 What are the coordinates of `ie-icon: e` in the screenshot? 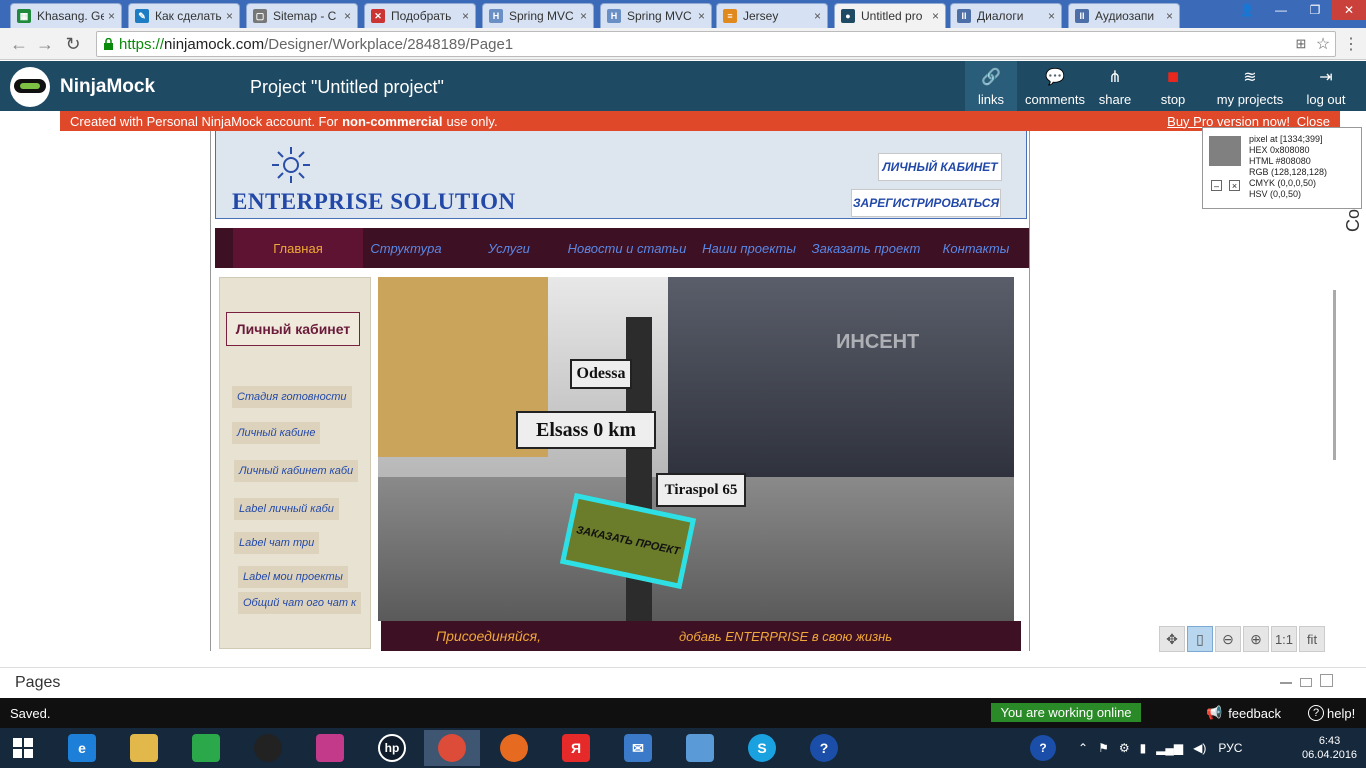 It's located at (82, 748).